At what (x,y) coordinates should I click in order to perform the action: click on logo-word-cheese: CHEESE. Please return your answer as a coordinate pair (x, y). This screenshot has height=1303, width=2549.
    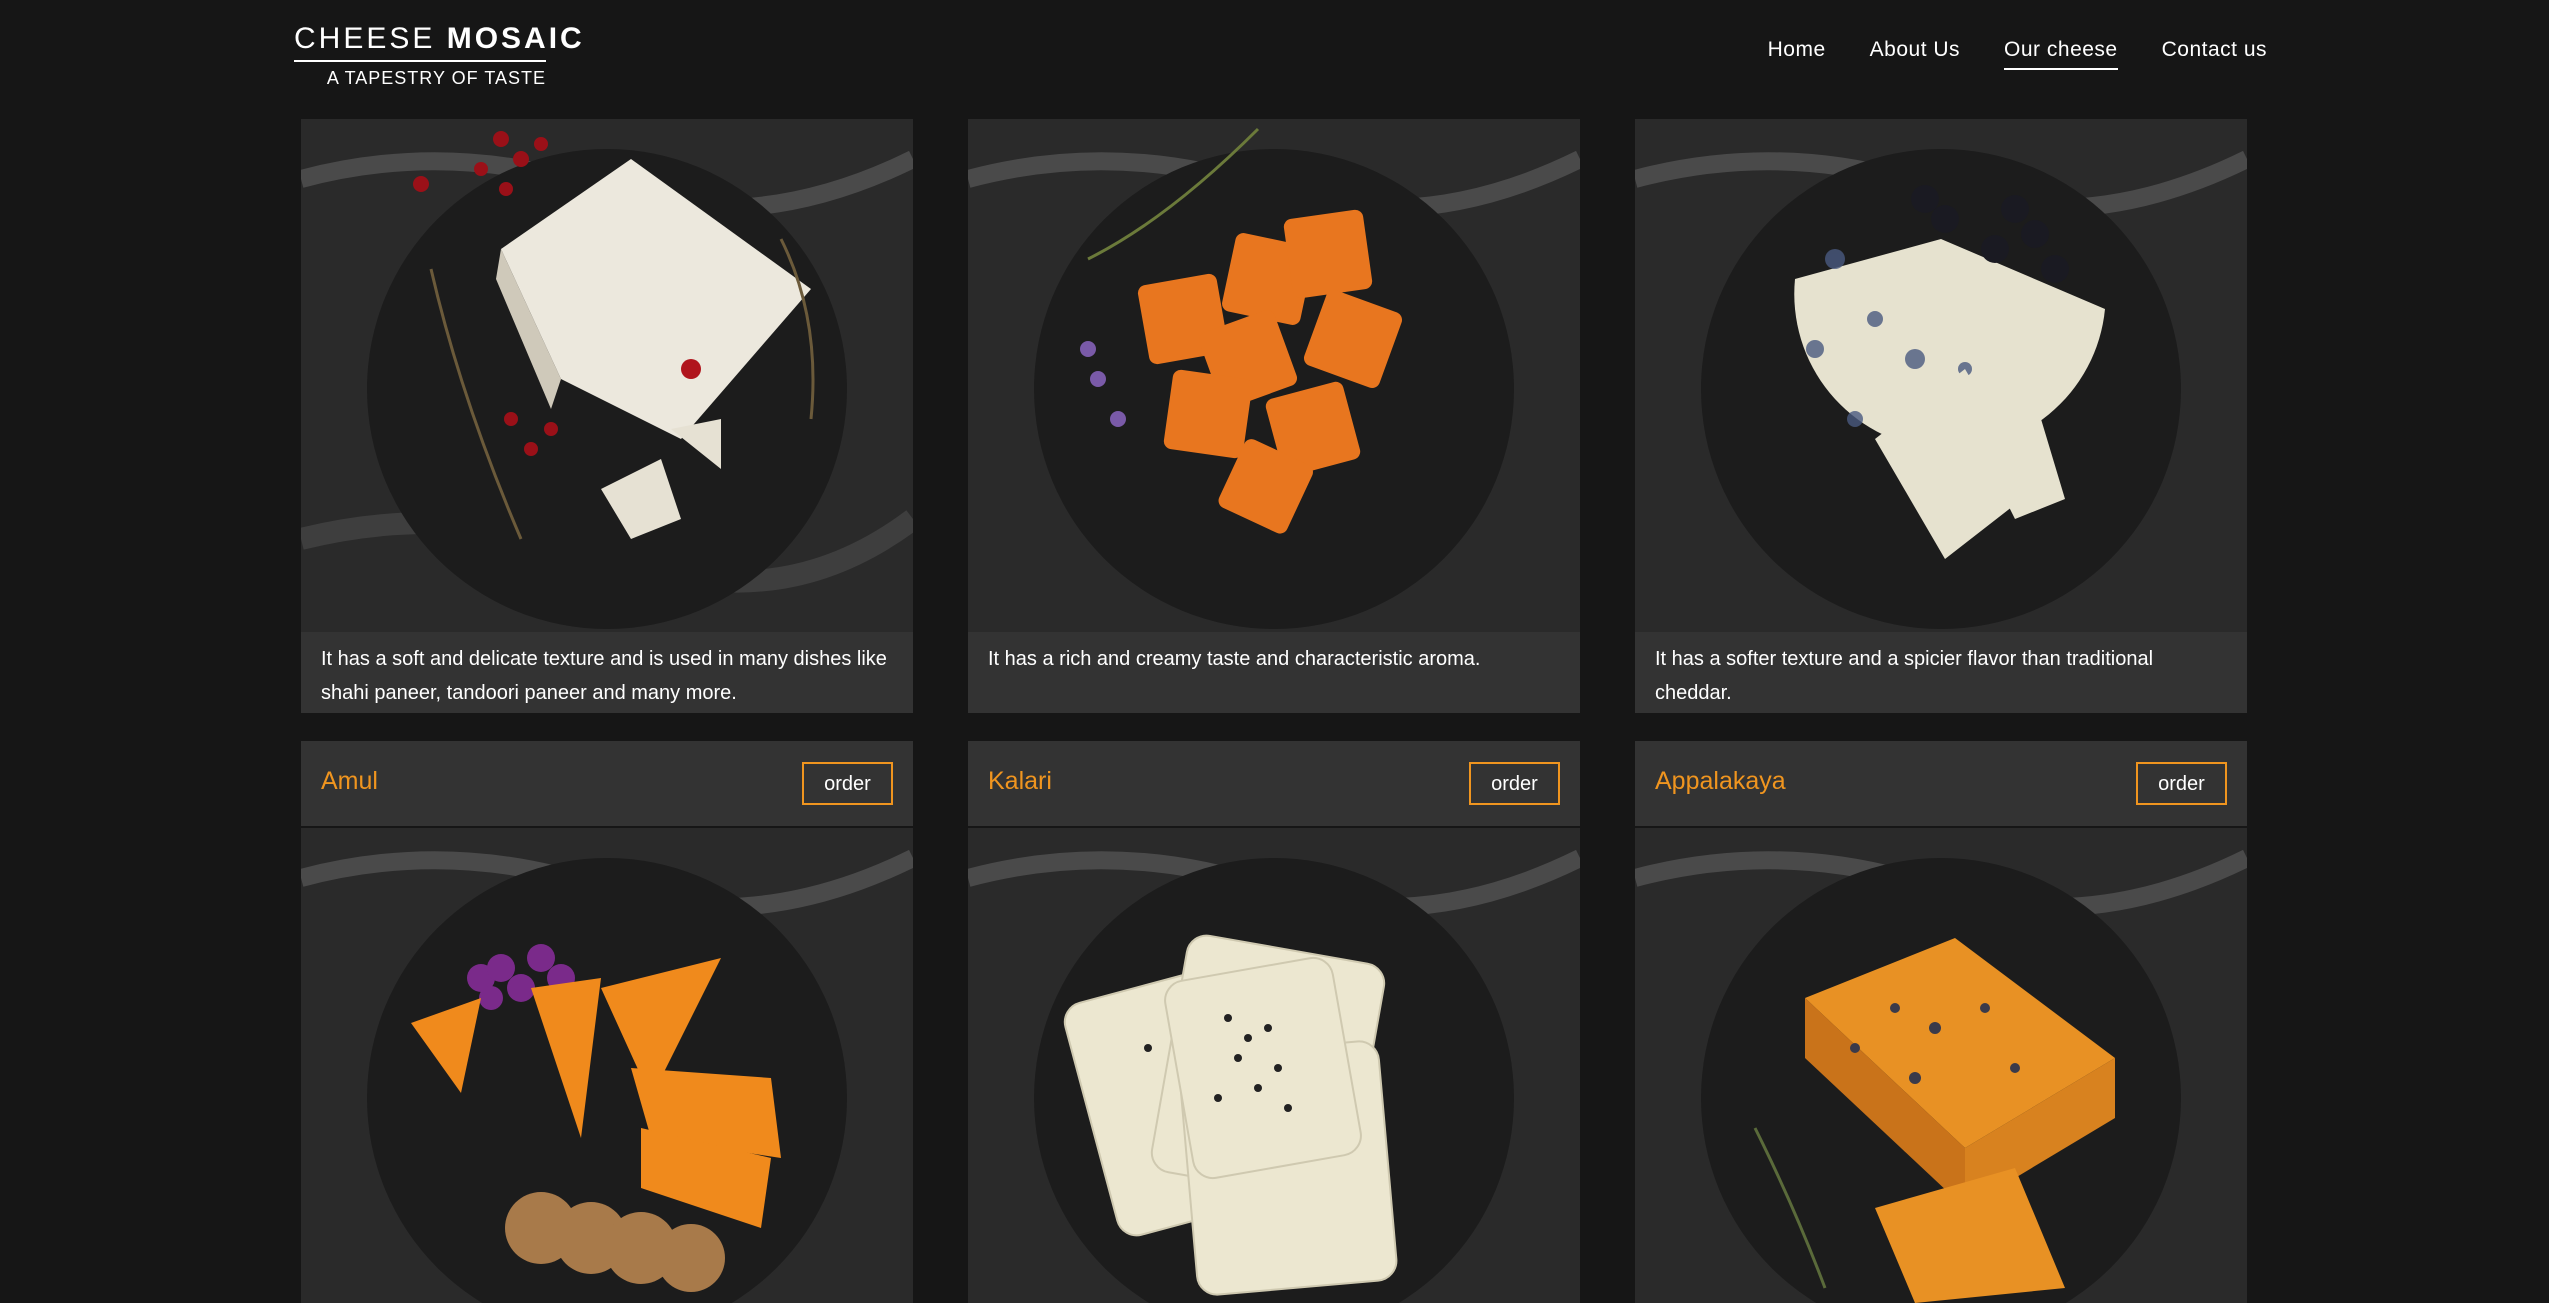
    Looking at the image, I should click on (365, 38).